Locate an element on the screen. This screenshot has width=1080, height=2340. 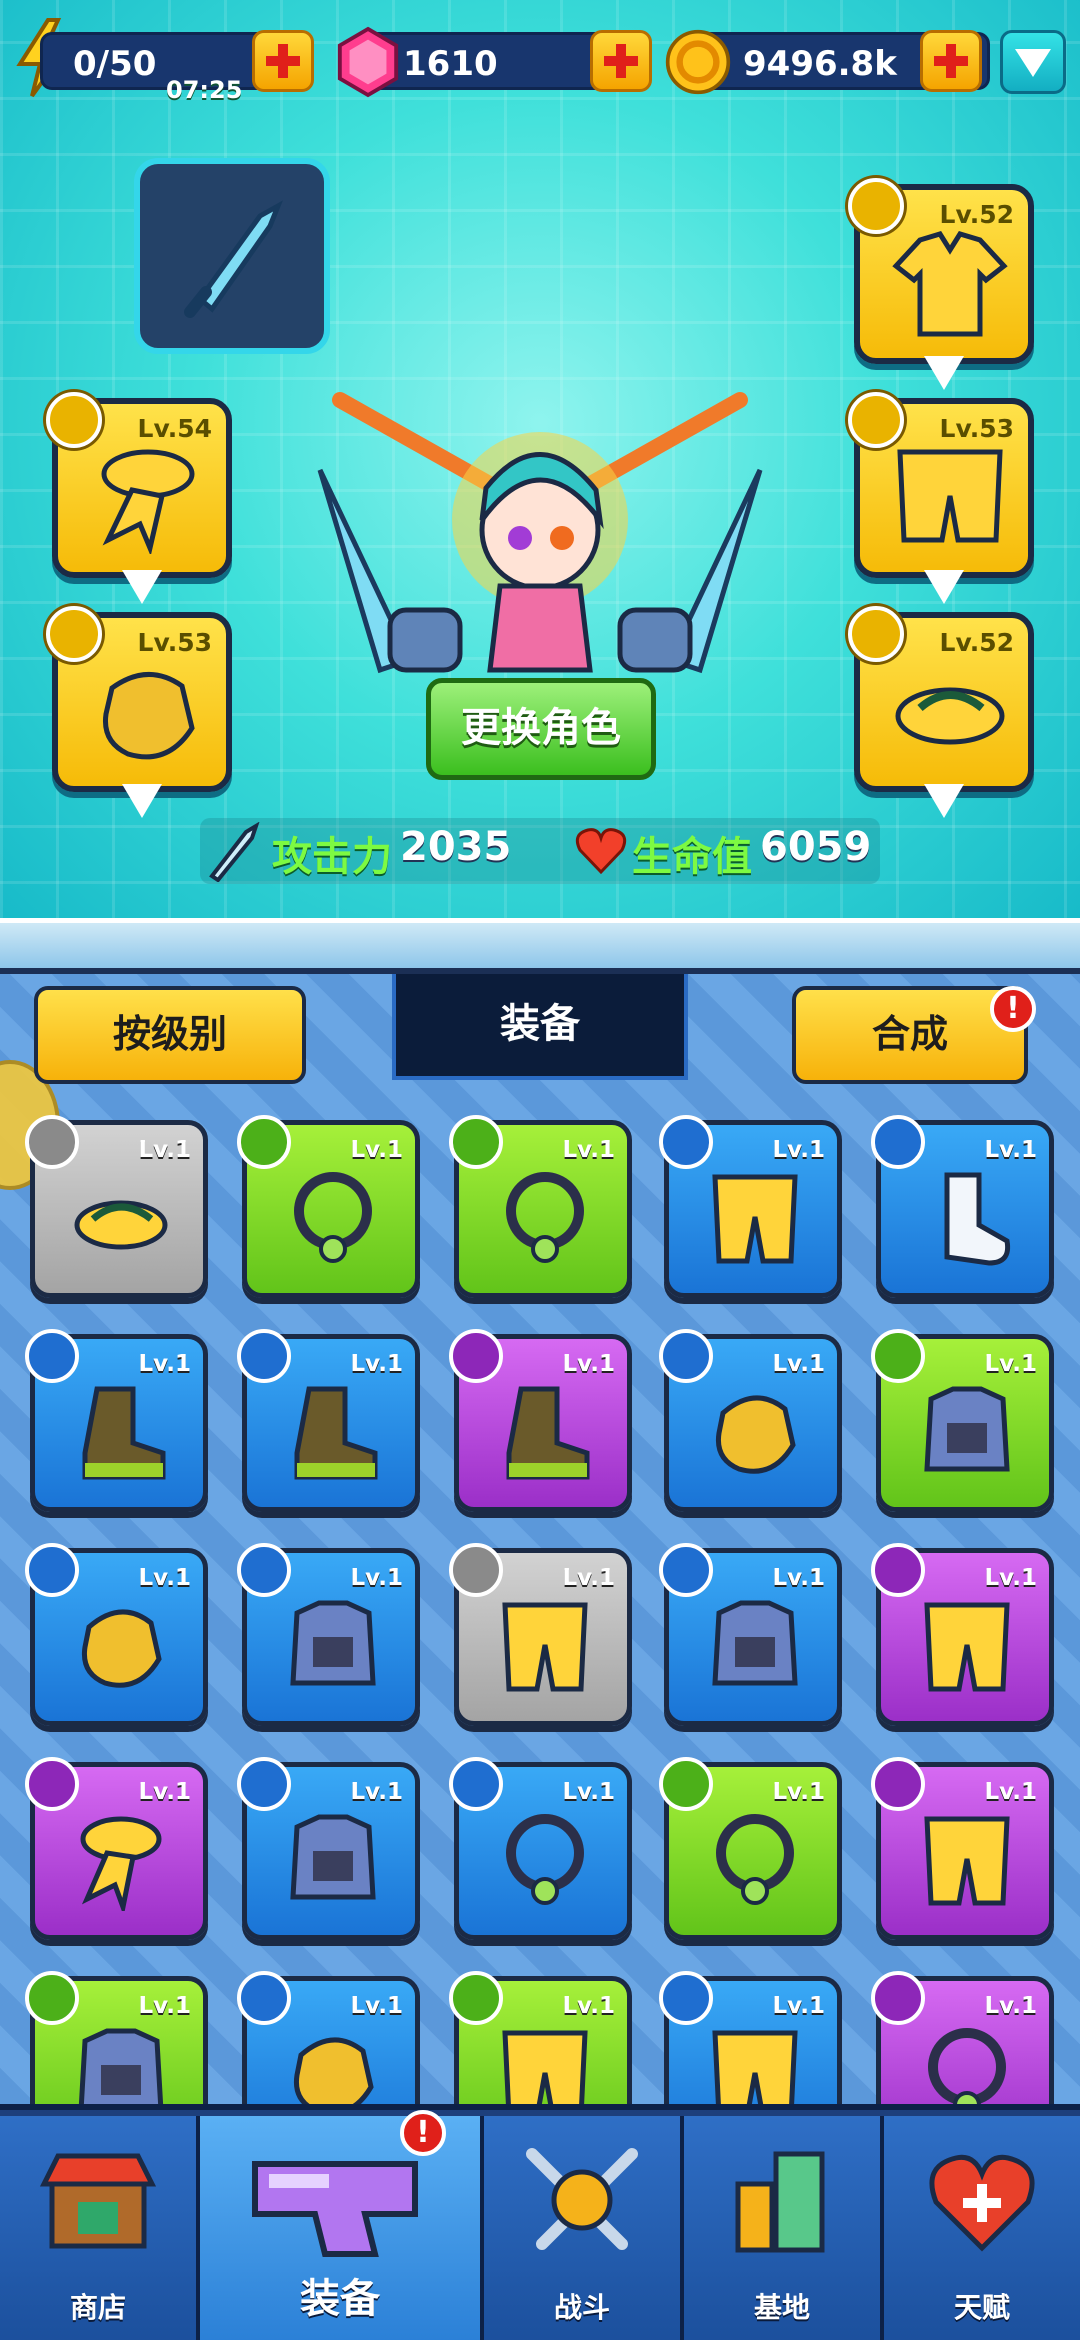
equipment-icon is located at coordinates (335, 2209).